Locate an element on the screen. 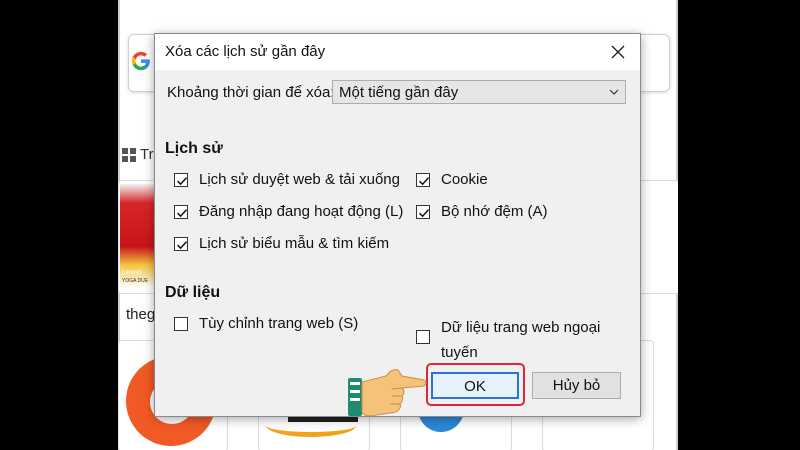  pointing-hand-icon is located at coordinates (387, 393).